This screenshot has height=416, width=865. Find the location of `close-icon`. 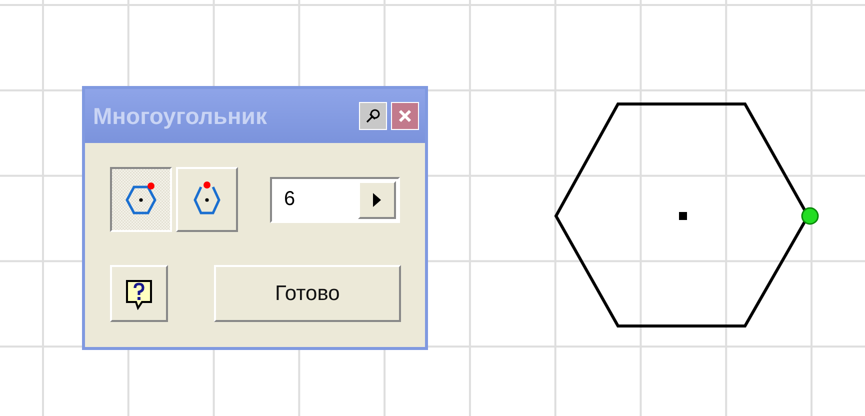

close-icon is located at coordinates (405, 116).